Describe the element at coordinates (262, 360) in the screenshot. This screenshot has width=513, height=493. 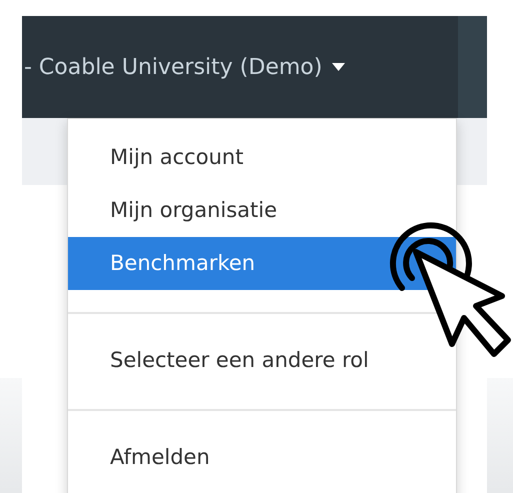
I see `menu-item: Selecteer een andere rol` at that location.